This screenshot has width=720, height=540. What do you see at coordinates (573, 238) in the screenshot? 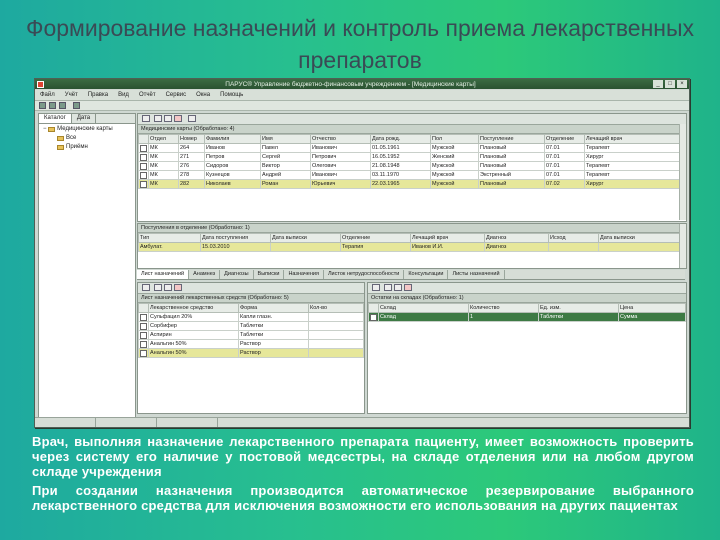
I see `column-header: Исход` at bounding box center [573, 238].